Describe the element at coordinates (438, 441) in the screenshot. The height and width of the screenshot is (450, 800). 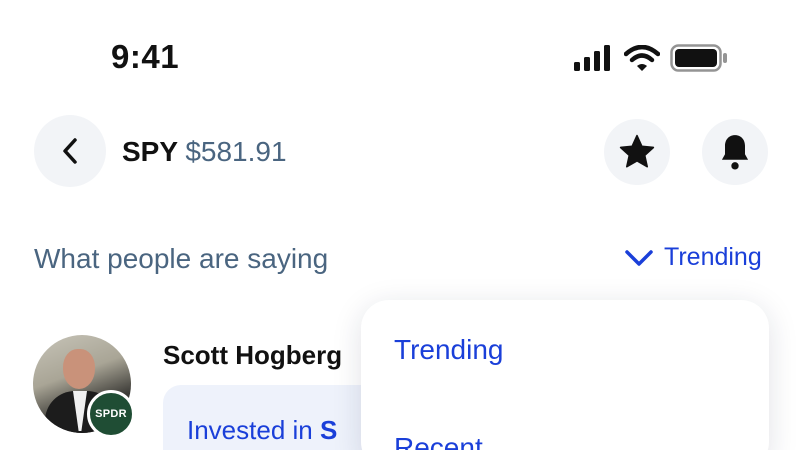
I see `sort-option-recent: Recent` at that location.